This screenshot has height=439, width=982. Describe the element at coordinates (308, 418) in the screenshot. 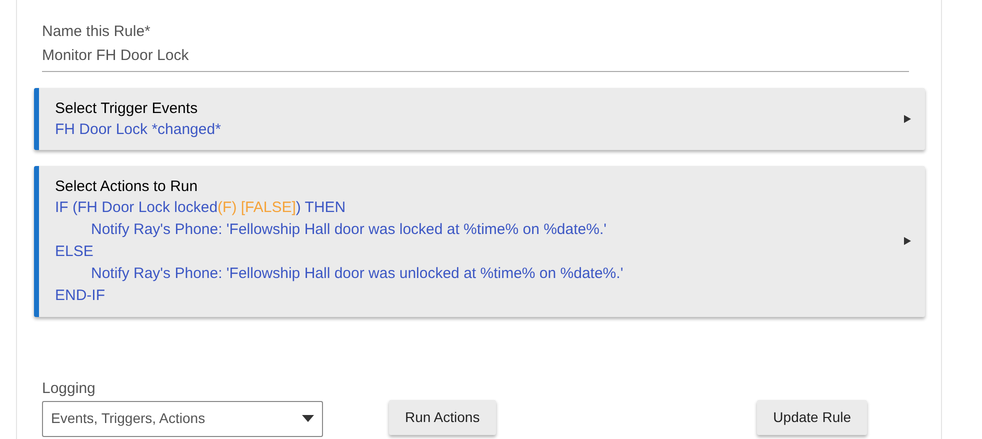

I see `dropdown-caret-icon` at that location.